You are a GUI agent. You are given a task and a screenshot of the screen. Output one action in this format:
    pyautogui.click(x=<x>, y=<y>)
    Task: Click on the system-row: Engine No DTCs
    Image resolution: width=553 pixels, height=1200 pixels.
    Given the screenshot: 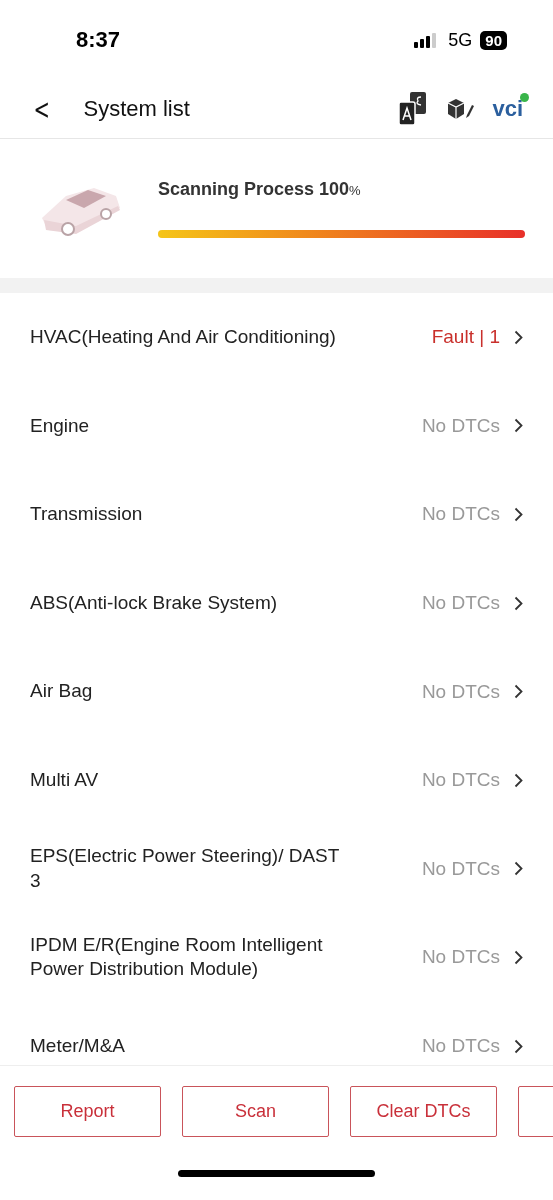 What is the action you would take?
    pyautogui.click(x=276, y=426)
    